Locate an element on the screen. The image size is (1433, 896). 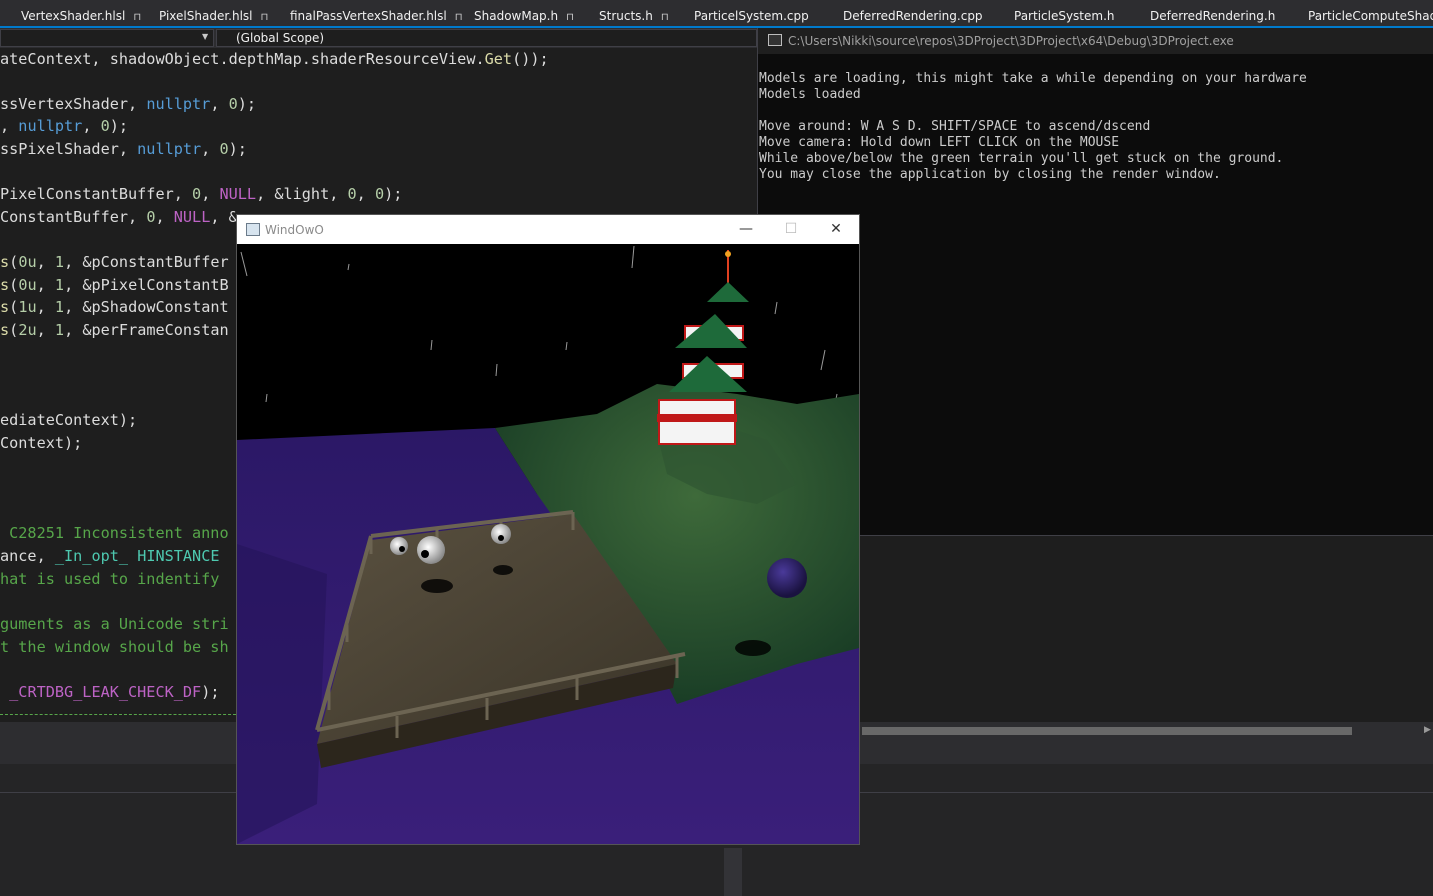
code-line: _CRTDBG_LEAK_CHECK_DF); is located at coordinates (114, 692).